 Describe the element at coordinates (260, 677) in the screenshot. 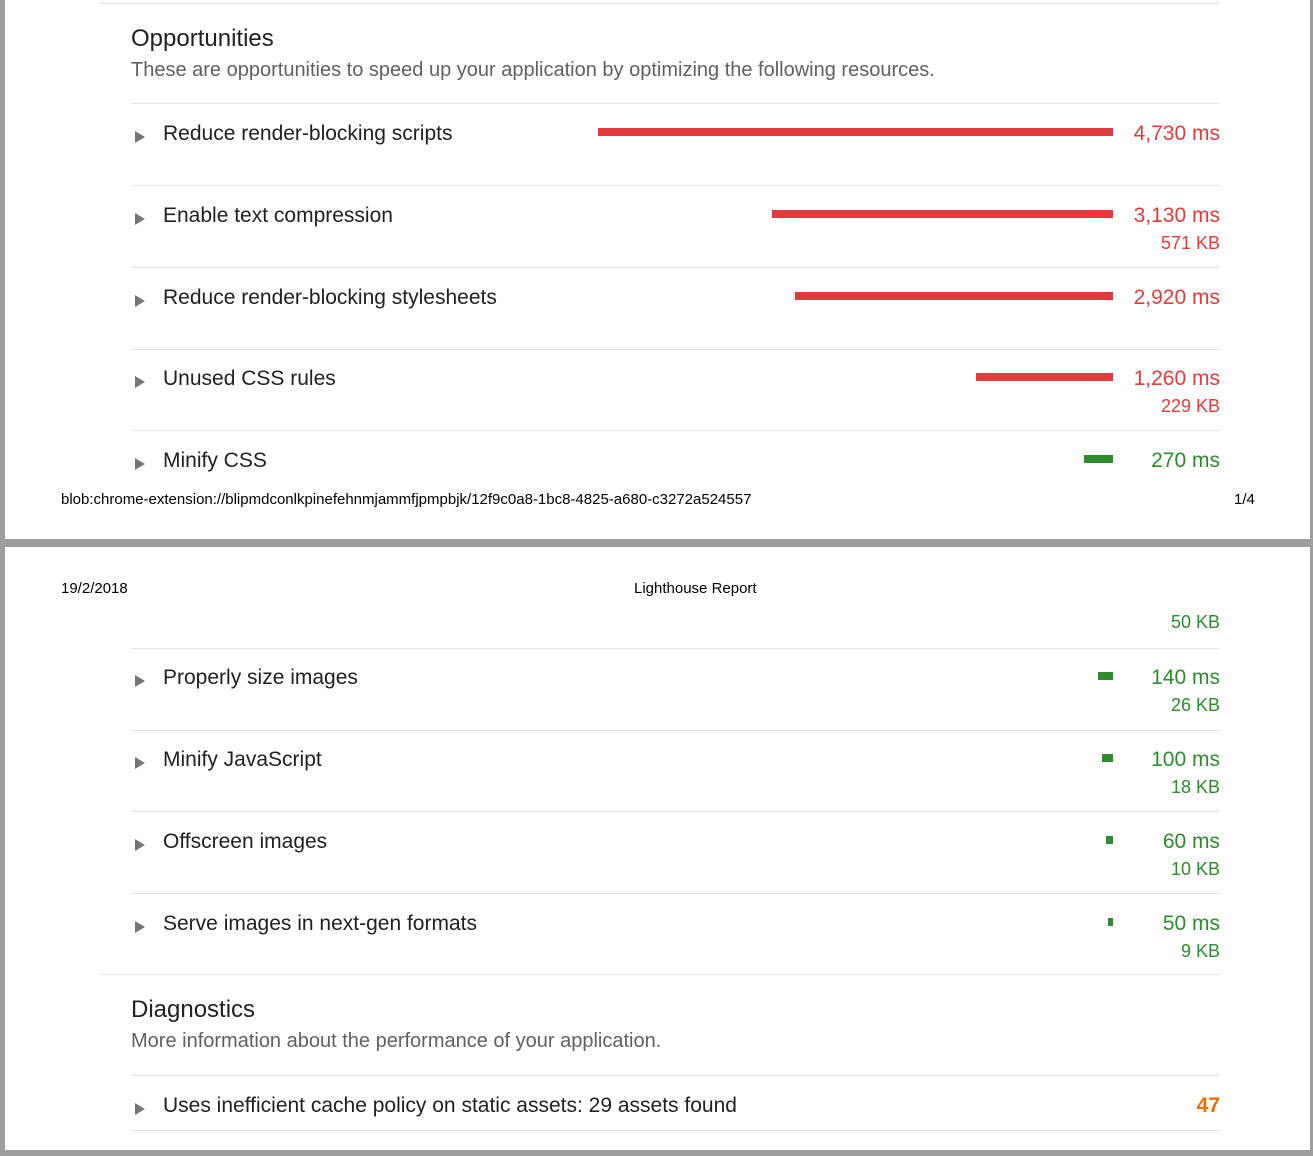

I see `opportunity-title: Properly size images` at that location.